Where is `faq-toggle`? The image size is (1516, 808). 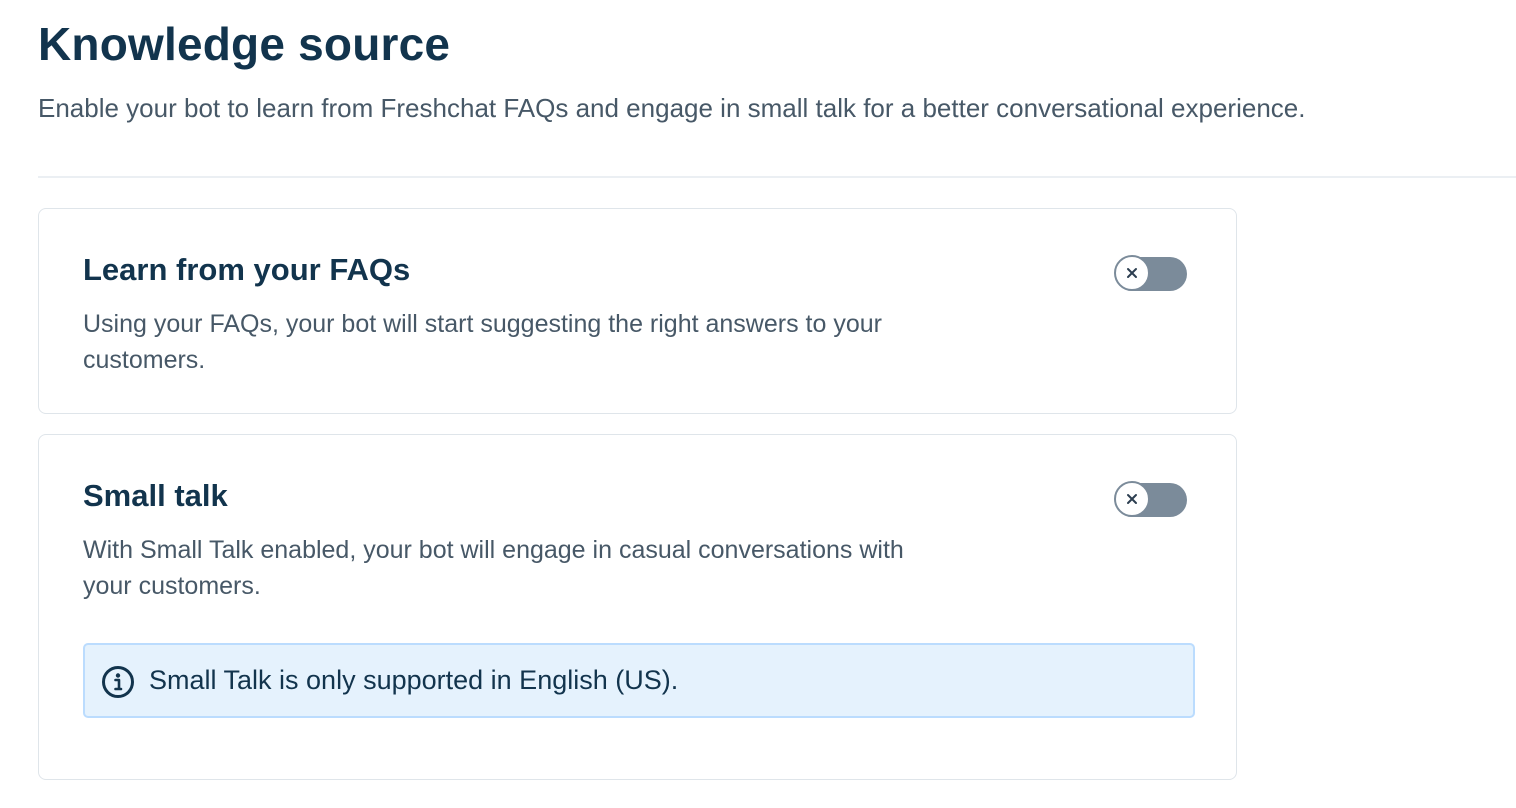
faq-toggle is located at coordinates (1150, 273).